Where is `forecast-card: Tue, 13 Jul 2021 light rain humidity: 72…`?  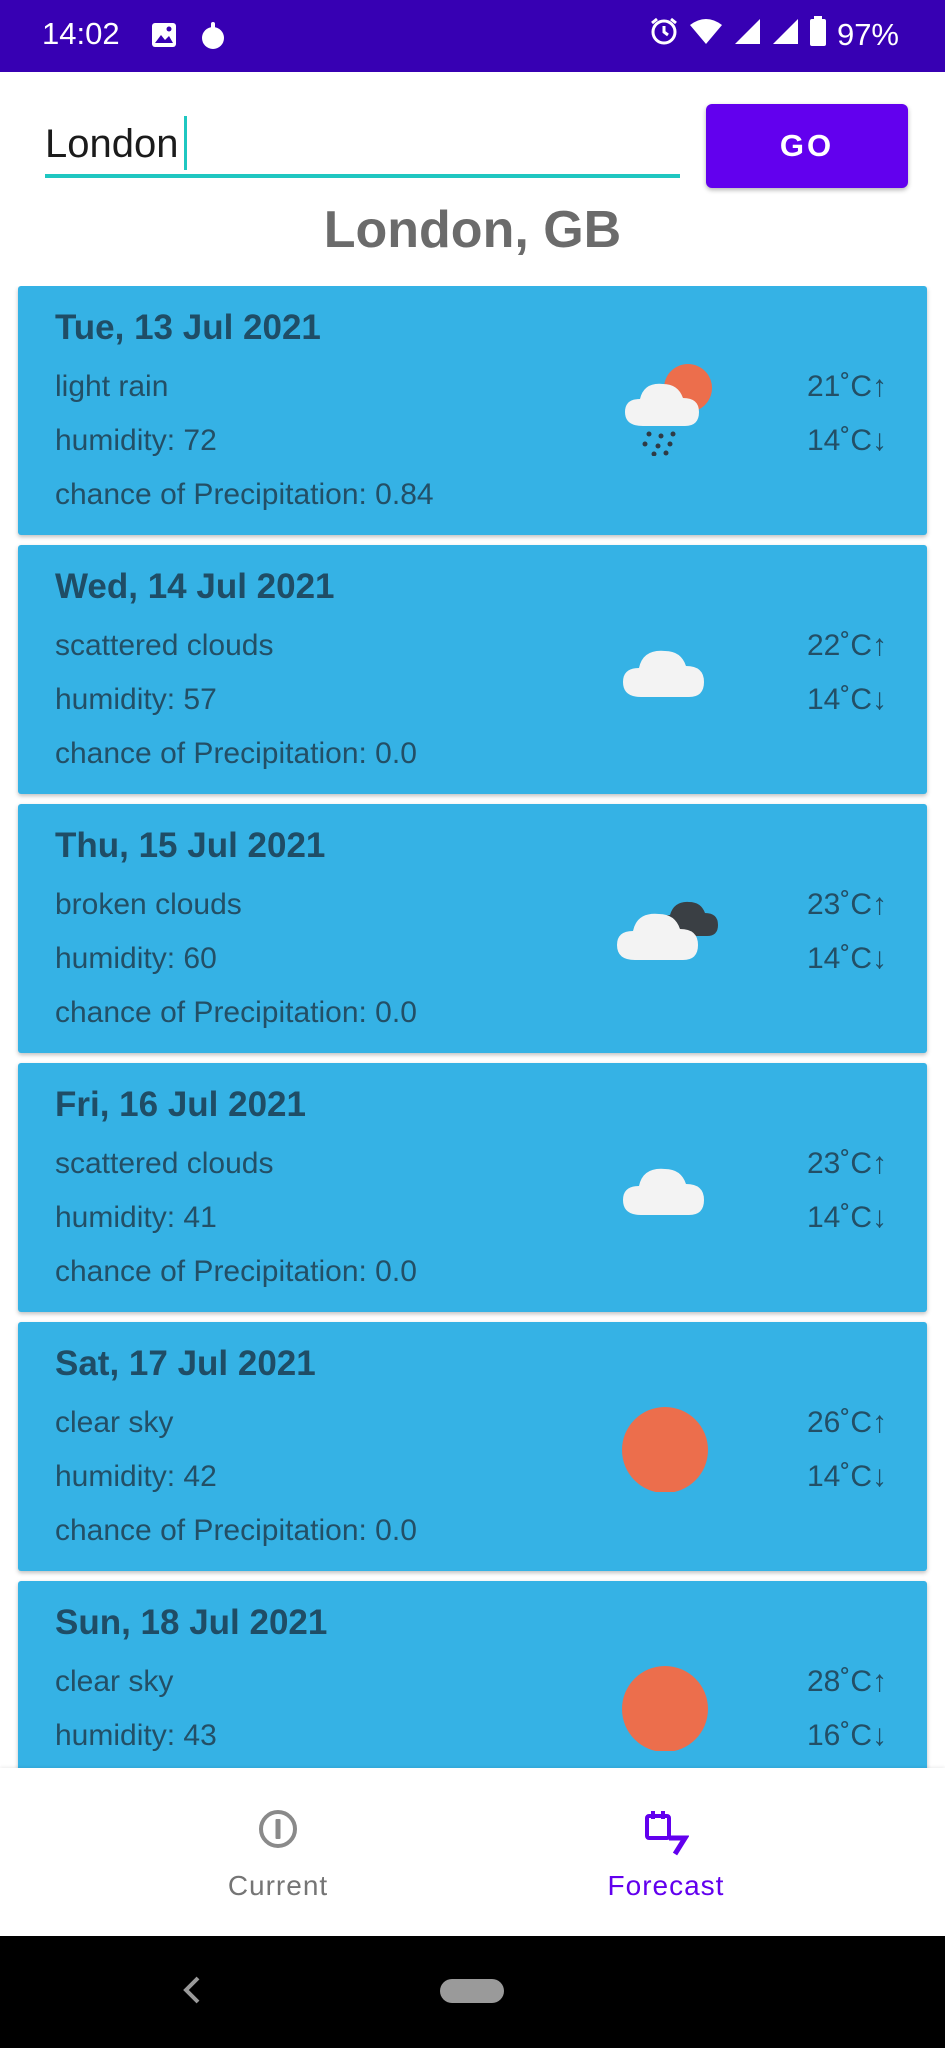
forecast-card: Tue, 13 Jul 2021 light rain humidity: 72… is located at coordinates (472, 410).